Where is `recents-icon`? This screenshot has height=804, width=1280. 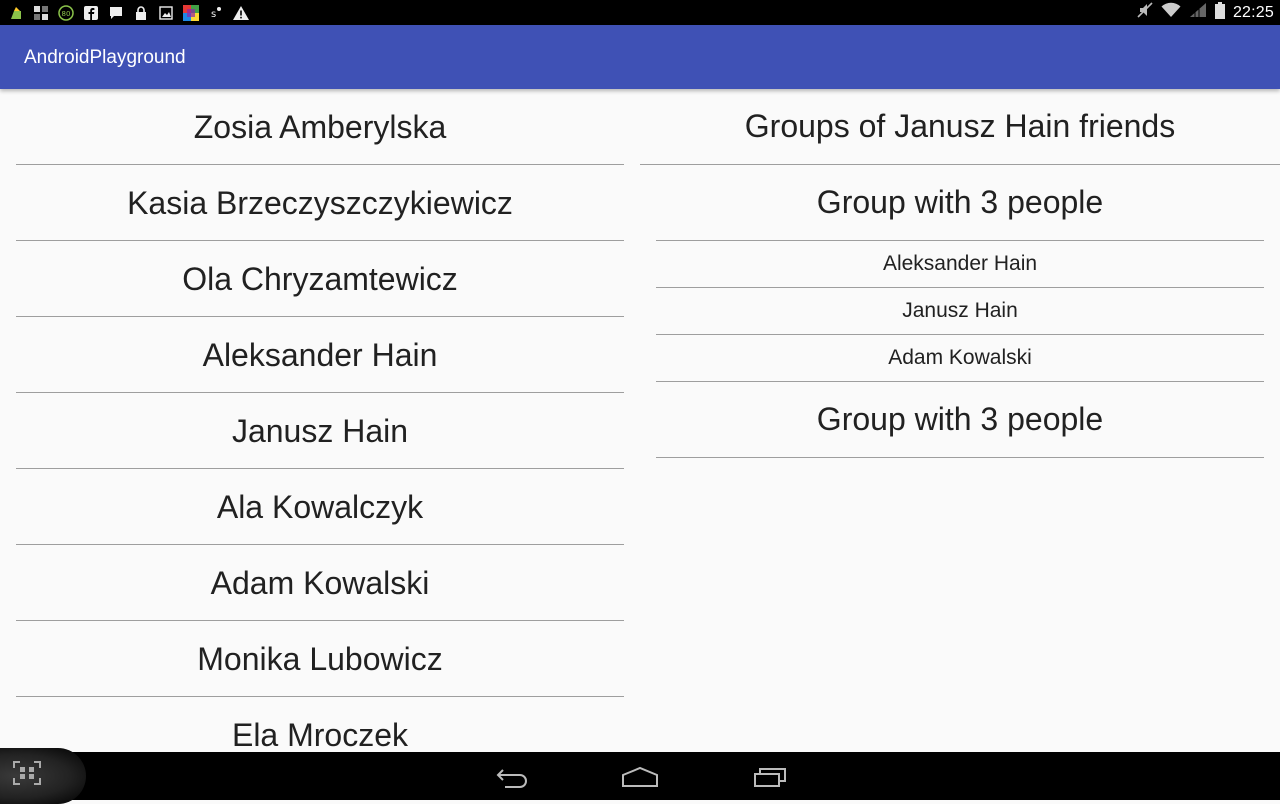
recents-icon is located at coordinates (770, 777).